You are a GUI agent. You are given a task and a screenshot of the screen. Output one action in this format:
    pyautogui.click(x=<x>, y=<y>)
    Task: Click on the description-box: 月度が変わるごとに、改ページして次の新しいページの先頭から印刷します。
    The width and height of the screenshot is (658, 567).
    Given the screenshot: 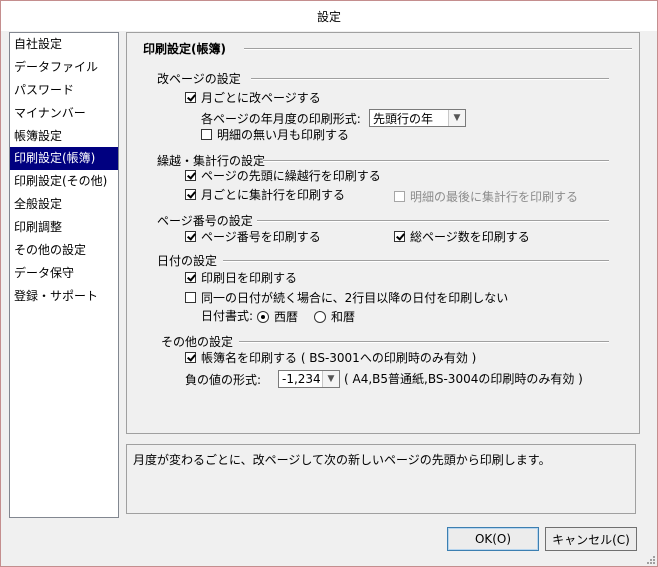 What is the action you would take?
    pyautogui.click(x=381, y=479)
    